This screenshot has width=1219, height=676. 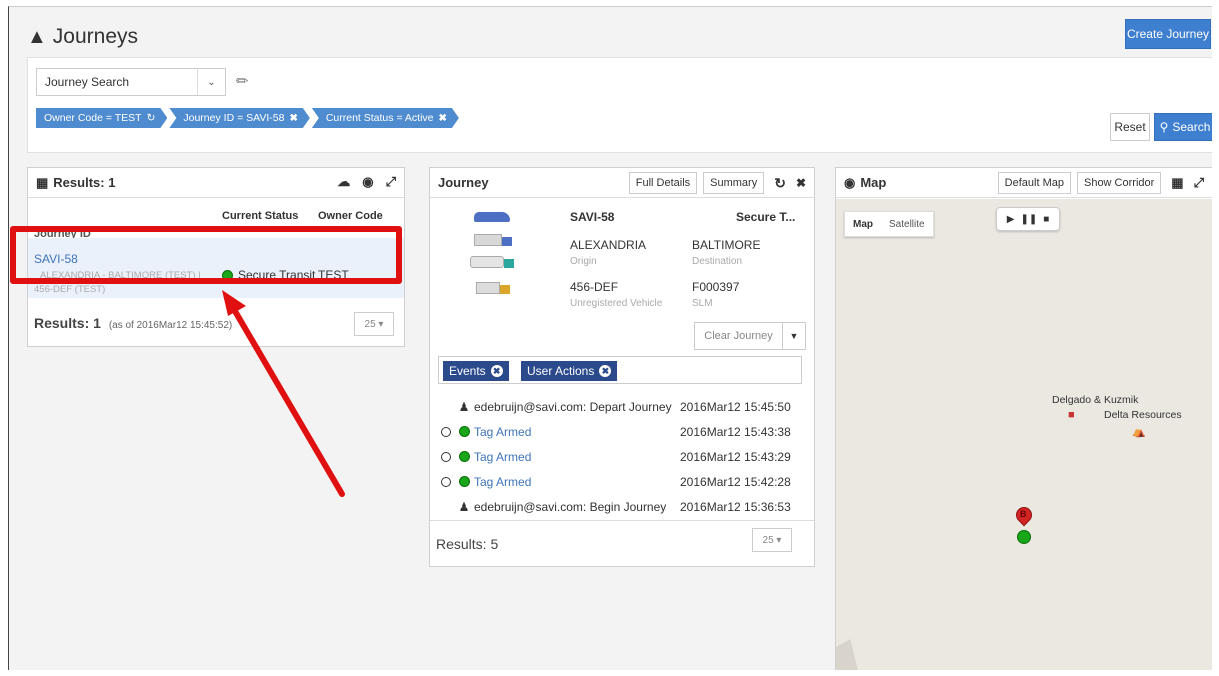 What do you see at coordinates (463, 182) in the screenshot?
I see `journey-title: Journey` at bounding box center [463, 182].